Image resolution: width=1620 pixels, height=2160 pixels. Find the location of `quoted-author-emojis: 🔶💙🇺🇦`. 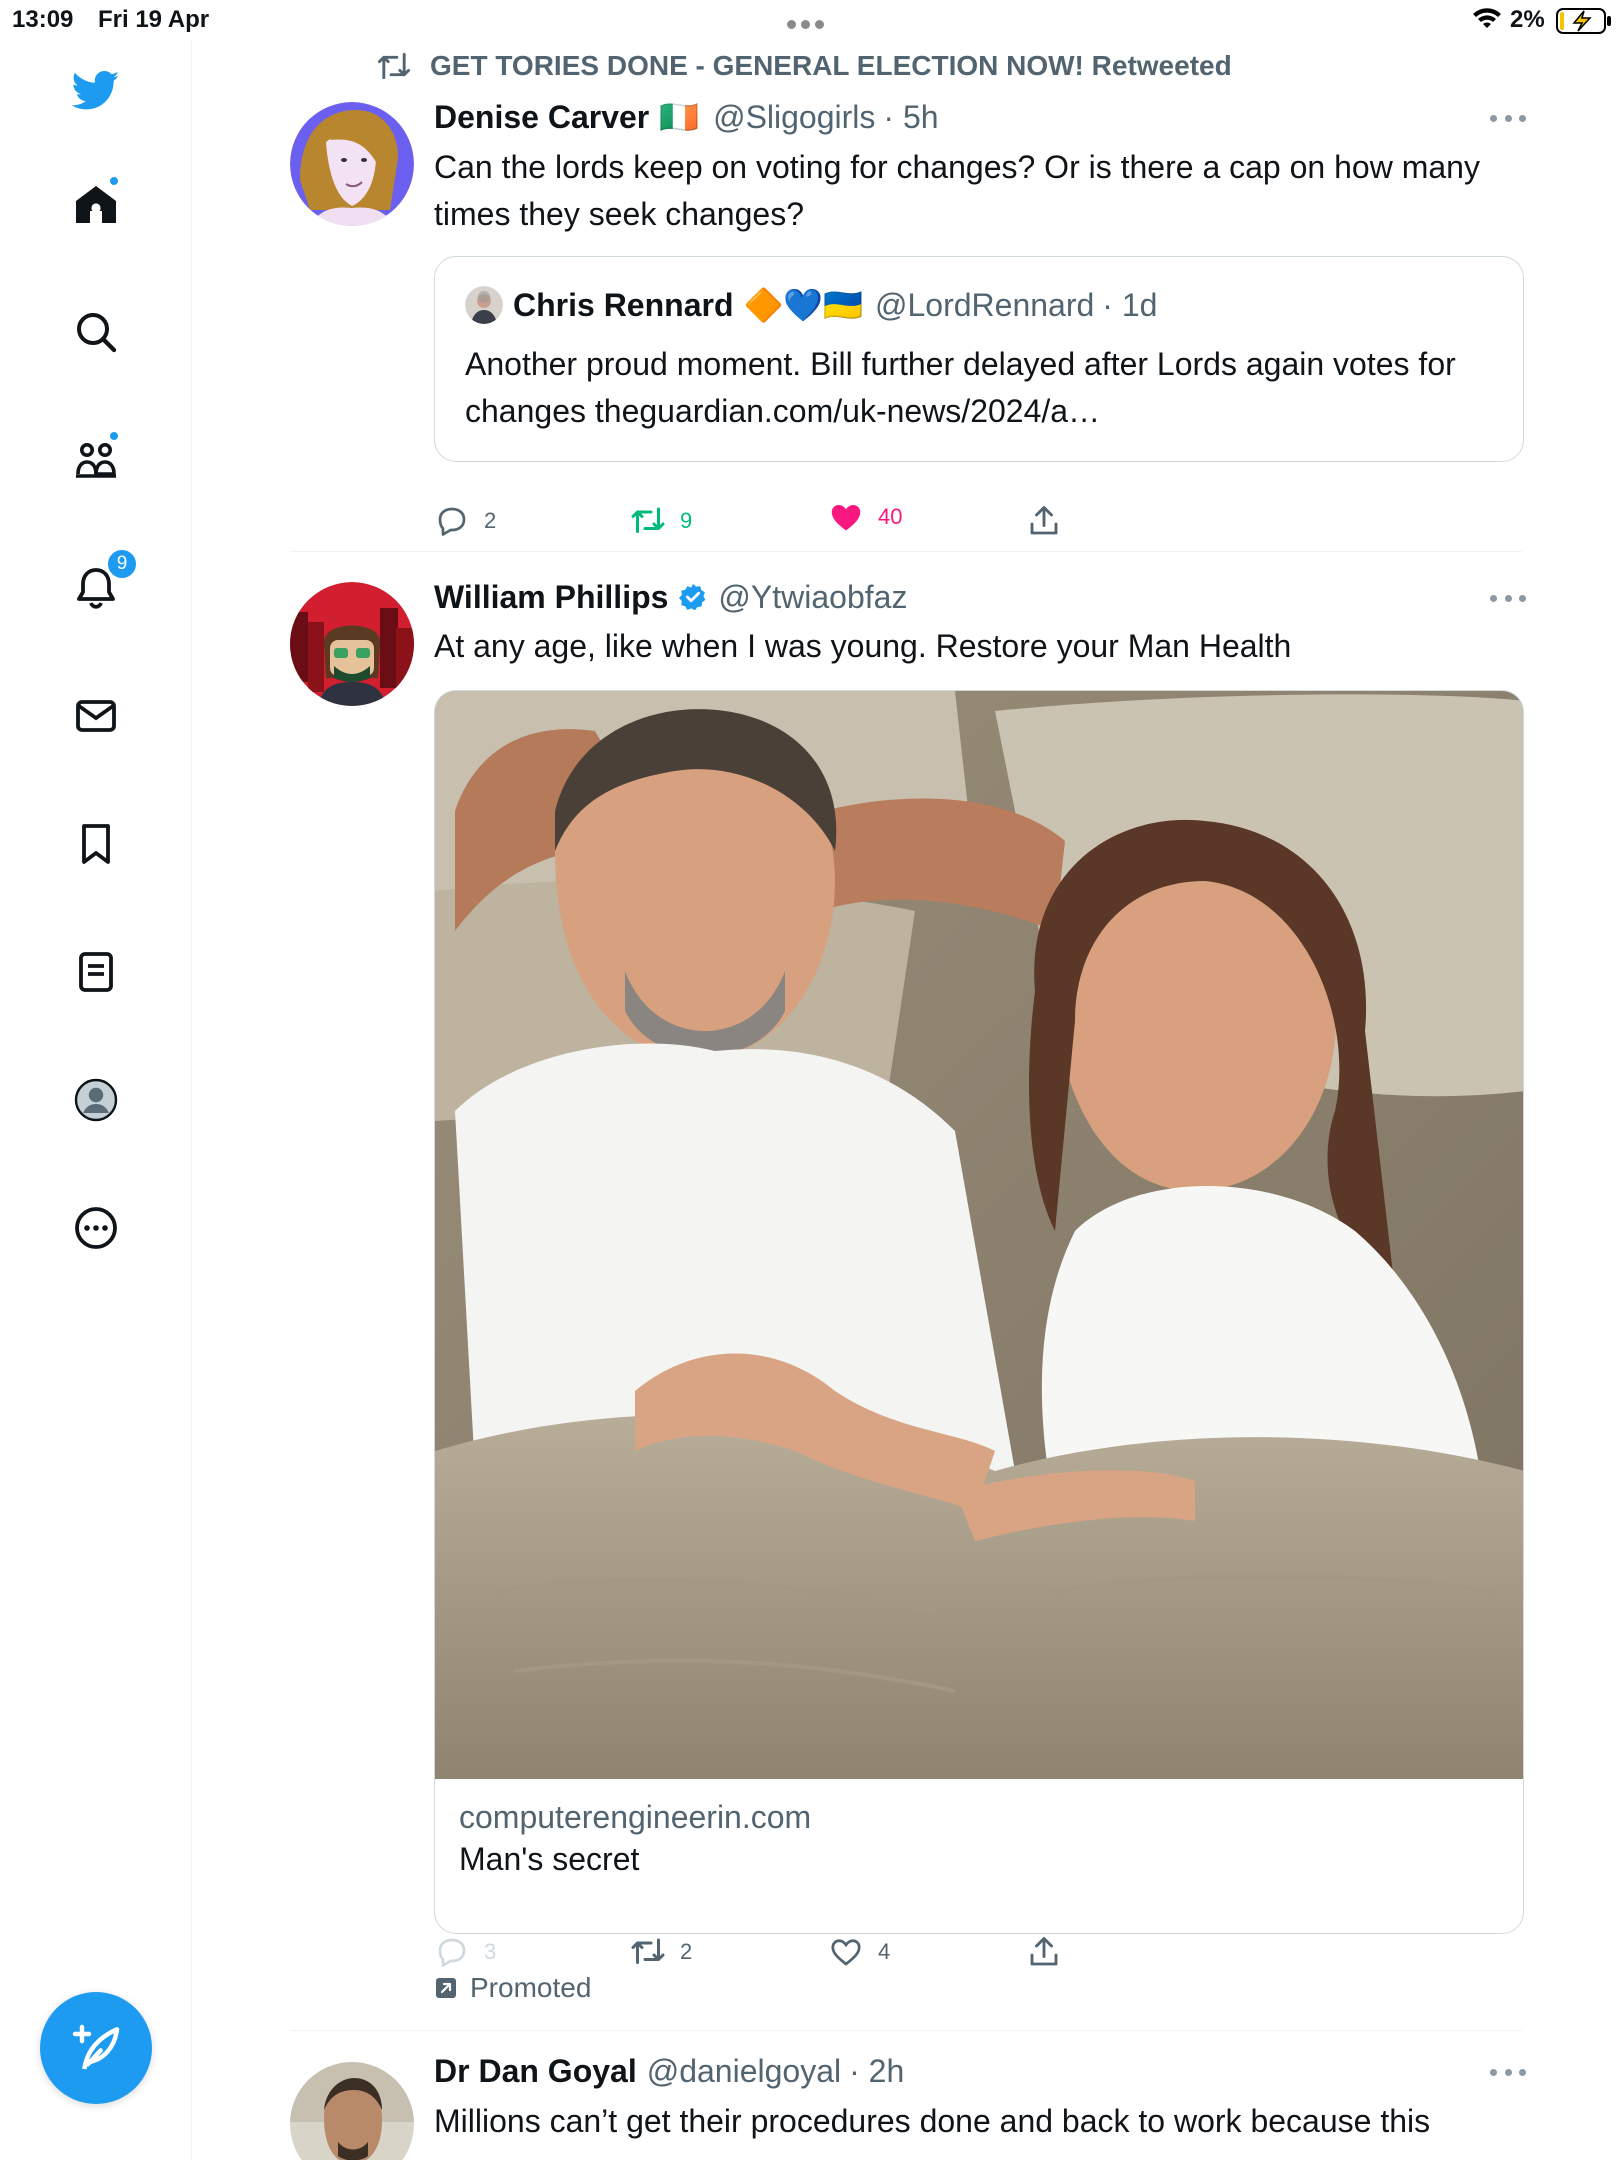

quoted-author-emojis: 🔶💙🇺🇦 is located at coordinates (803, 305).